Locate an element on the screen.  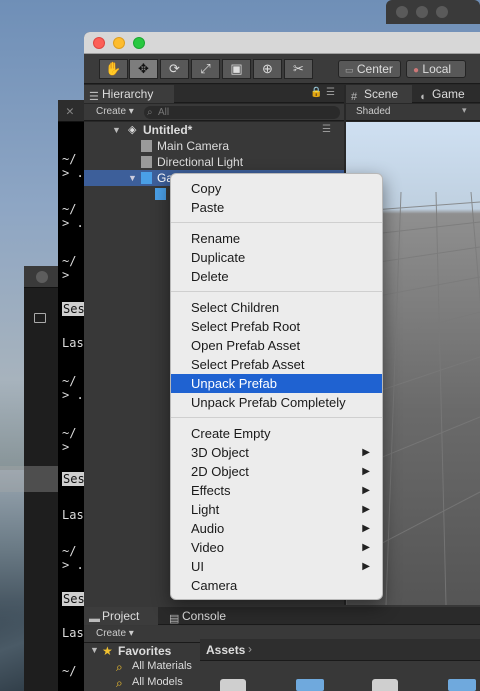
hierarchy-item: Directional Light is located at coordinates (214, 162).